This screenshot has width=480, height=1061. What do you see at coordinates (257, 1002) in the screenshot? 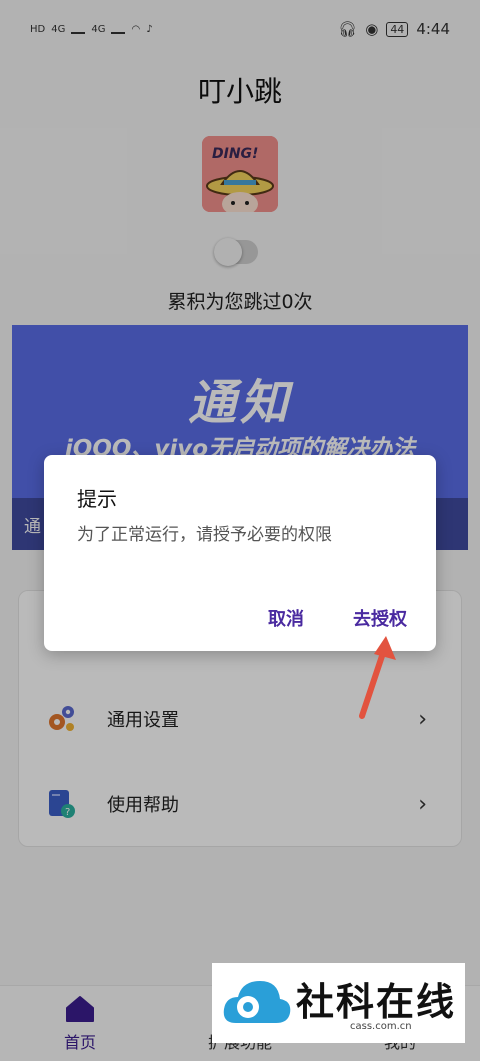
I see `watermark-cloud-logo` at bounding box center [257, 1002].